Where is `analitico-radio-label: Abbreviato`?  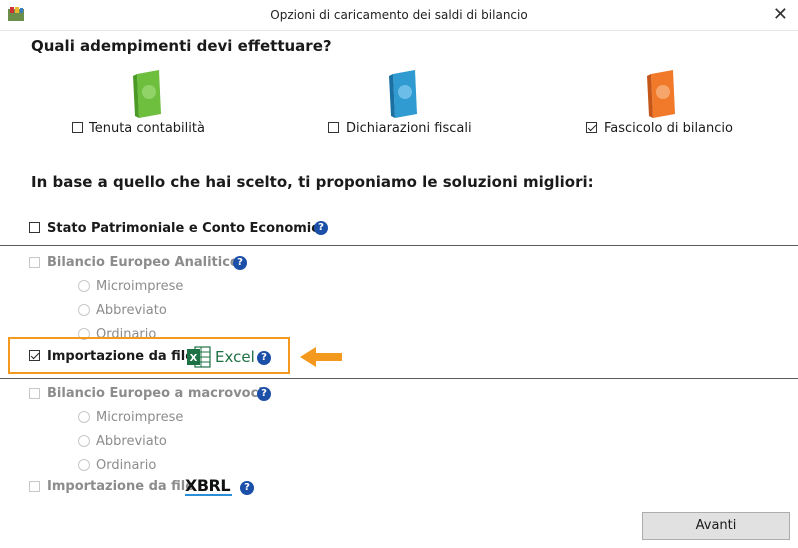 analitico-radio-label: Abbreviato is located at coordinates (131, 310).